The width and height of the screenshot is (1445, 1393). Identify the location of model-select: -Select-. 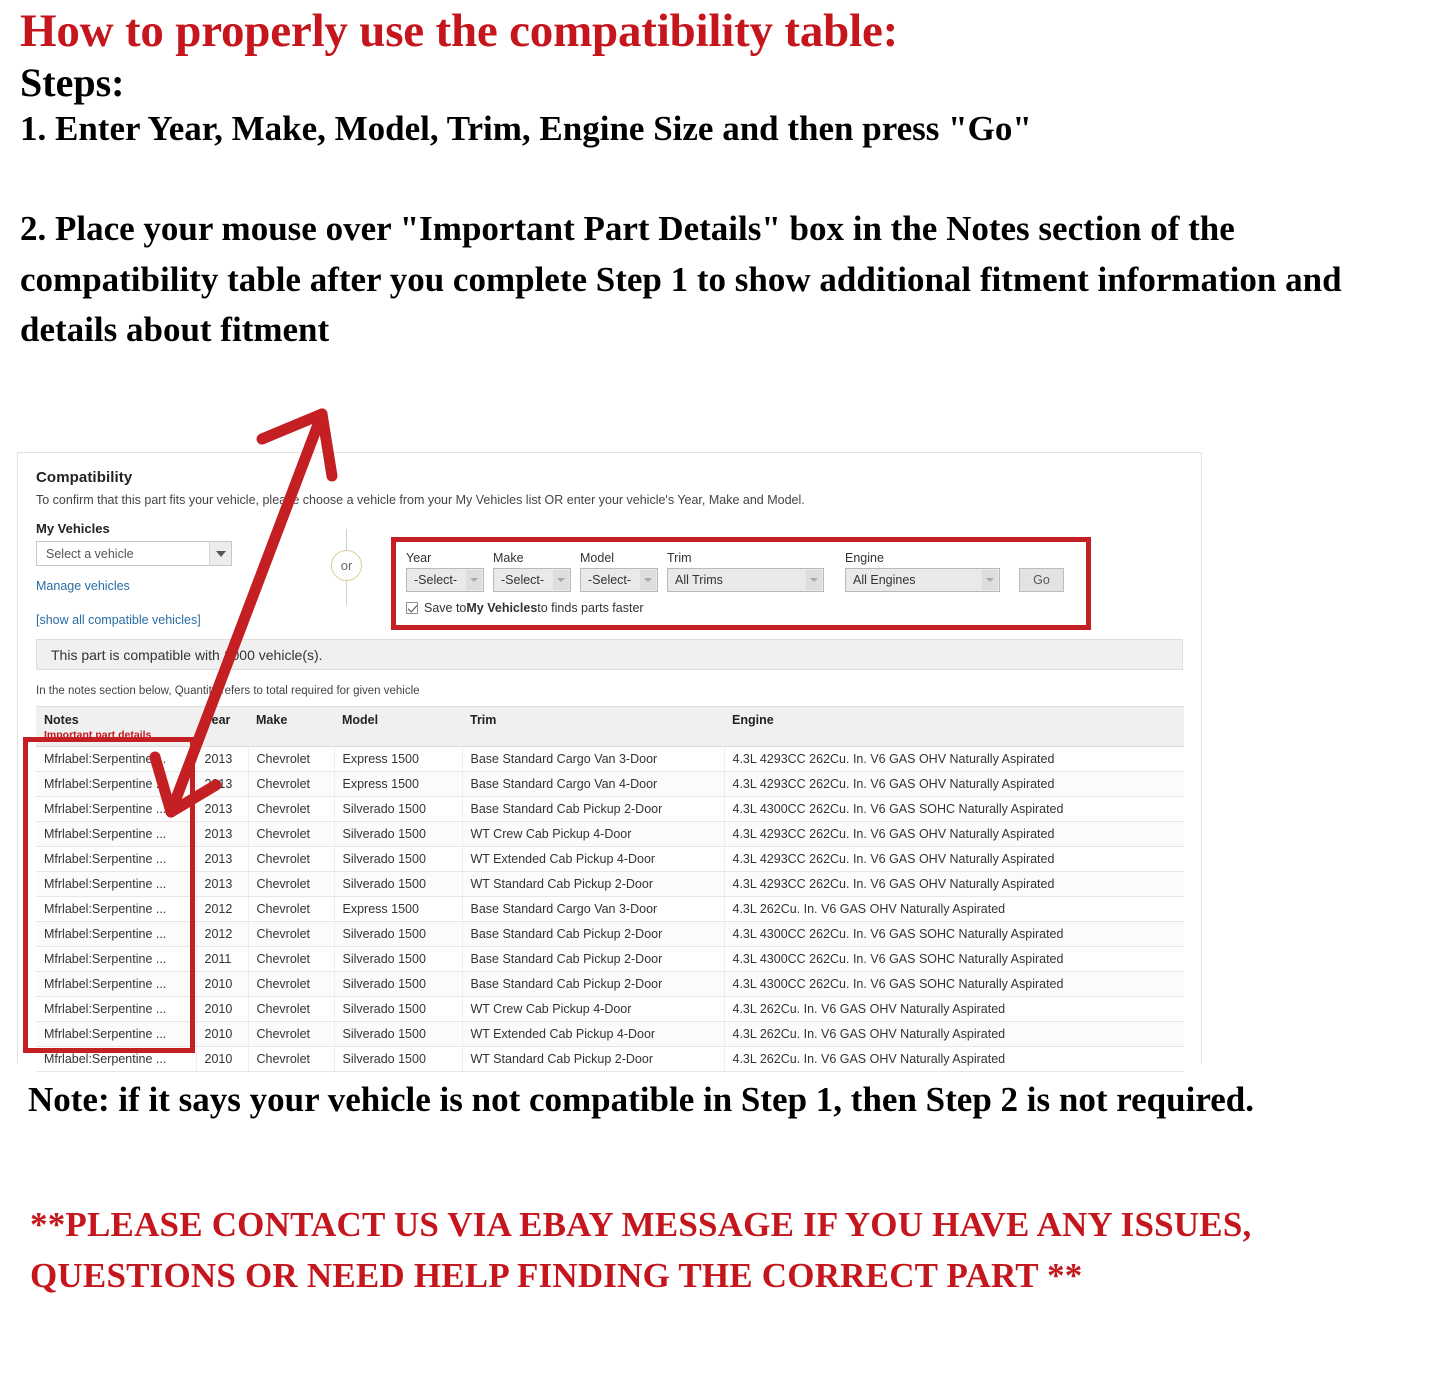
(619, 580).